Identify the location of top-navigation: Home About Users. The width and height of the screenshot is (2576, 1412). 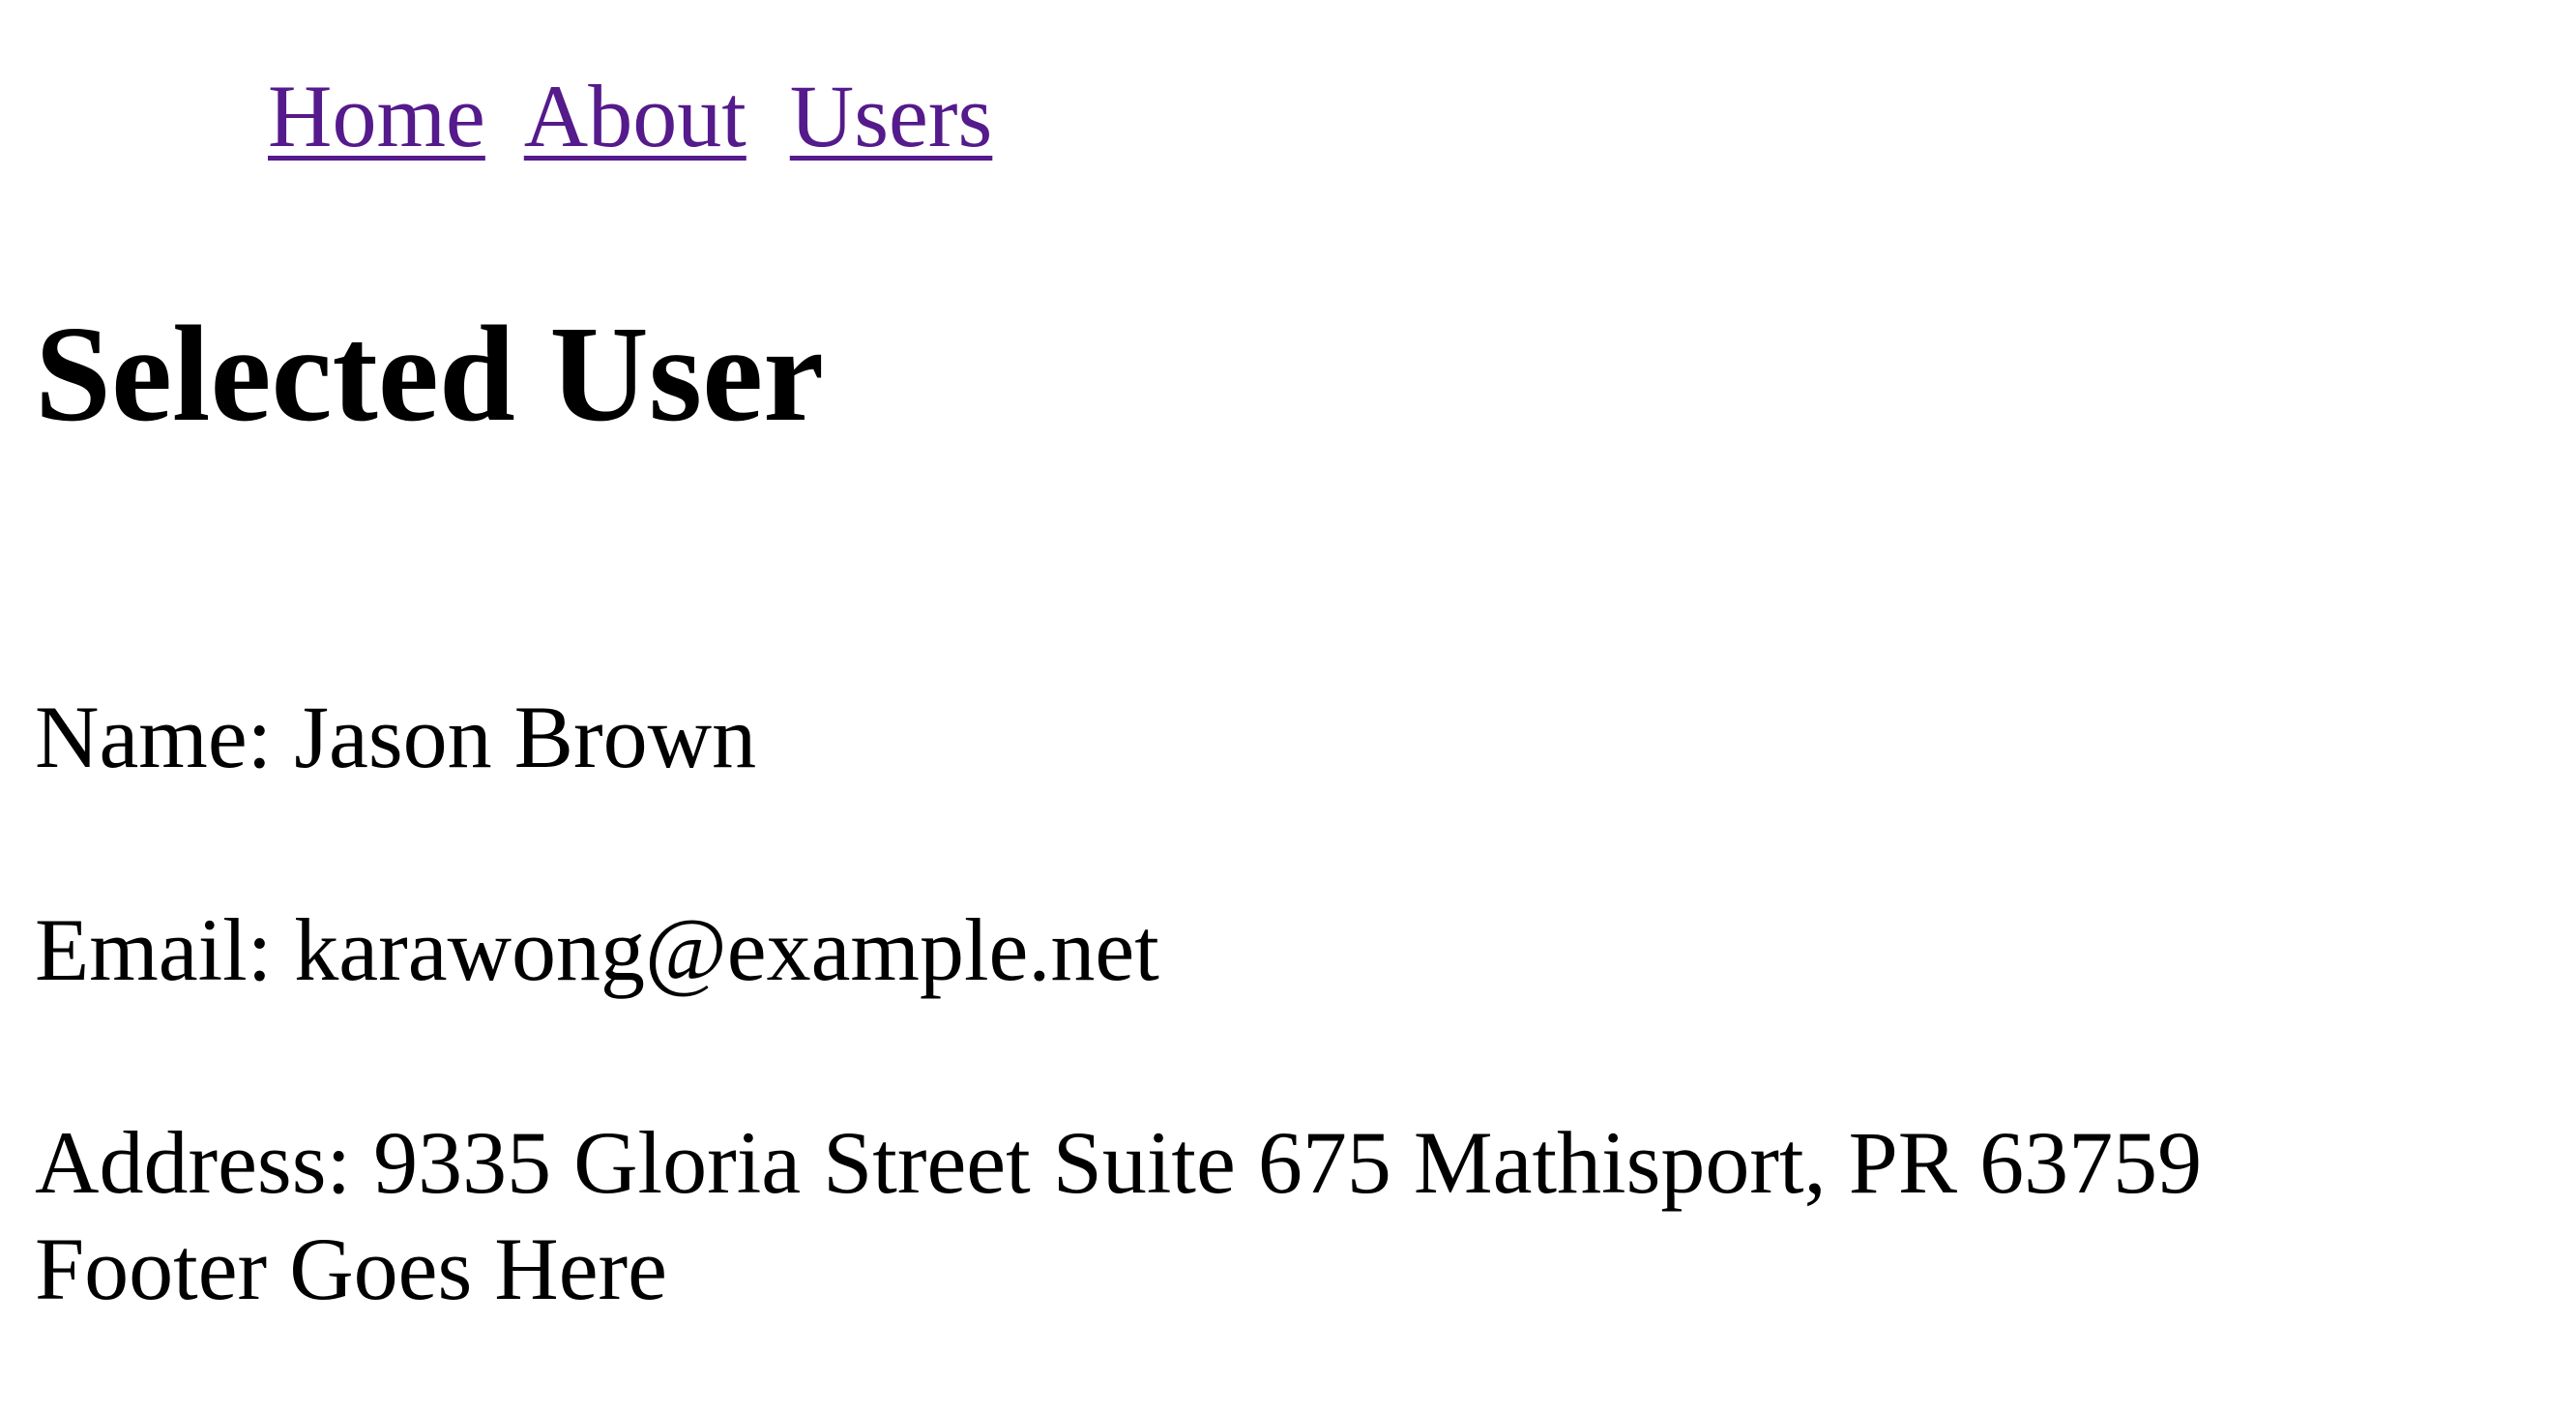
(640, 116).